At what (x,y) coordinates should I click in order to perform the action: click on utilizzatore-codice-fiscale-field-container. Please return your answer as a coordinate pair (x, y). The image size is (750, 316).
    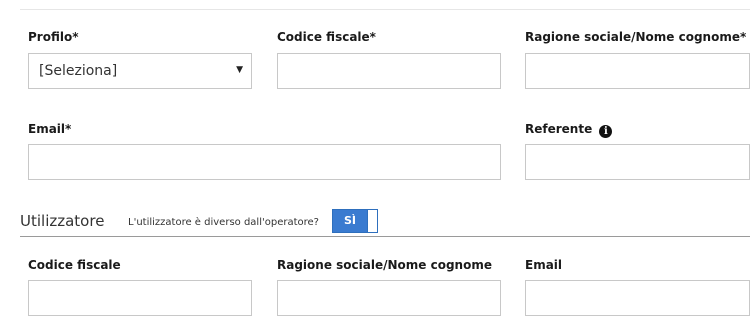
    Looking at the image, I should click on (140, 298).